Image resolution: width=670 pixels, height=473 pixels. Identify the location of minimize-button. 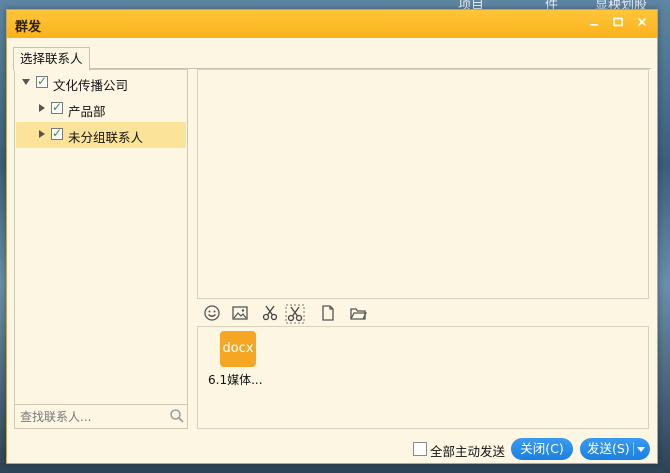
(594, 24).